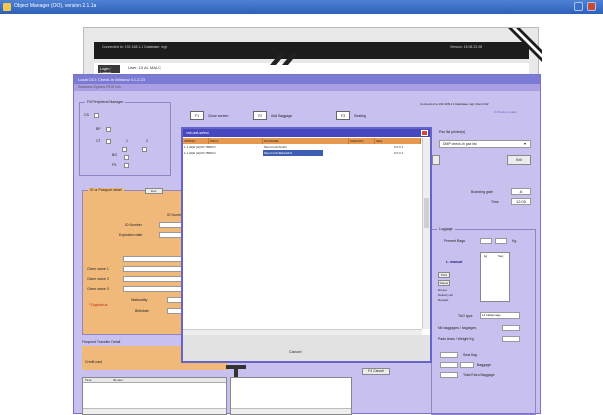 The image size is (603, 415). What do you see at coordinates (218, 116) in the screenshot?
I see `f1-label: Close screen` at bounding box center [218, 116].